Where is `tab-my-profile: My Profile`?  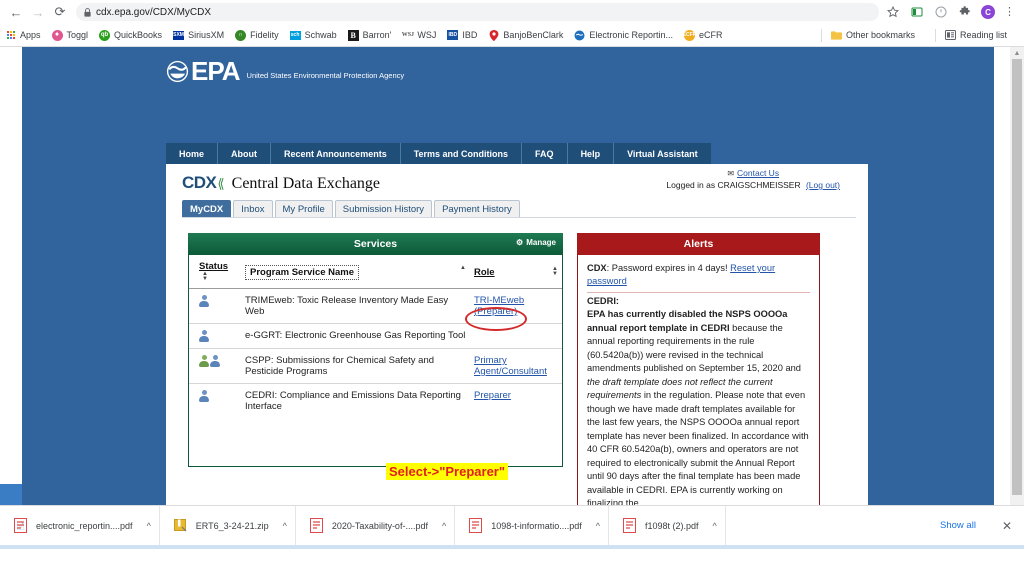
tab-my-profile: My Profile is located at coordinates (303, 209).